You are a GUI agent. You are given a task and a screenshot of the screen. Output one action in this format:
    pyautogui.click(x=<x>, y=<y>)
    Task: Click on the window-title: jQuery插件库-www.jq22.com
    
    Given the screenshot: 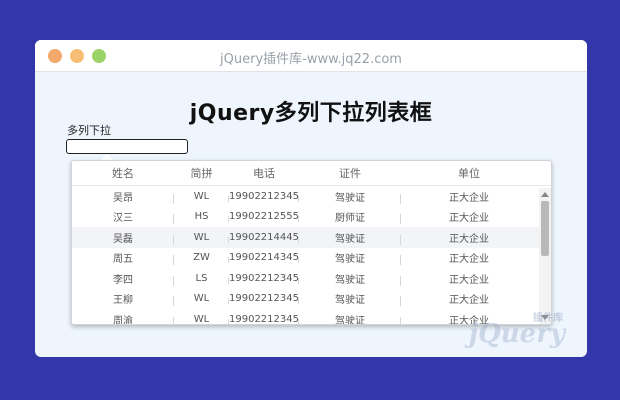 What is the action you would take?
    pyautogui.click(x=311, y=59)
    